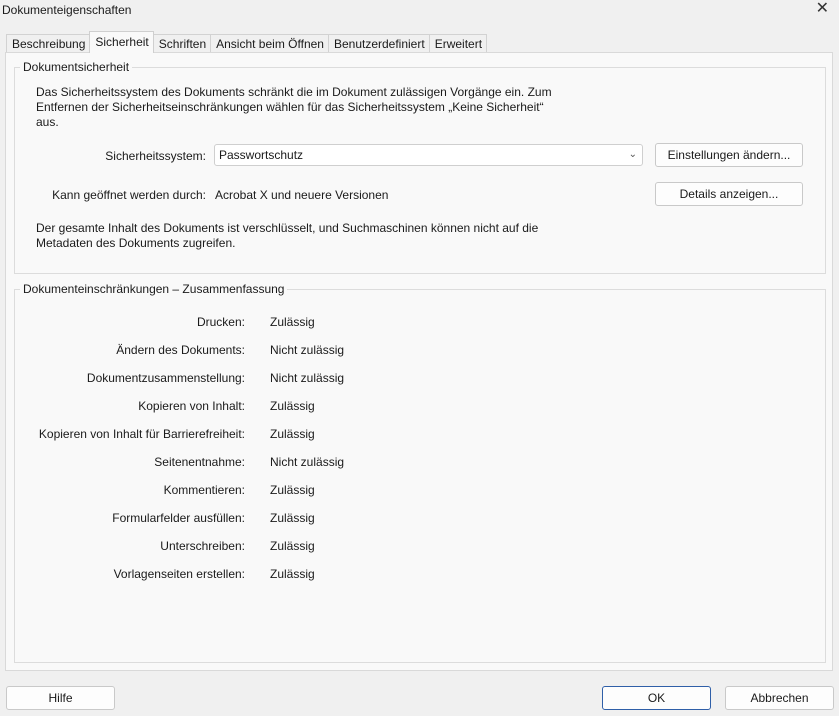  Describe the element at coordinates (302, 195) in the screenshot. I see `open-by-value: Acrobat X und neuere Versionen` at that location.